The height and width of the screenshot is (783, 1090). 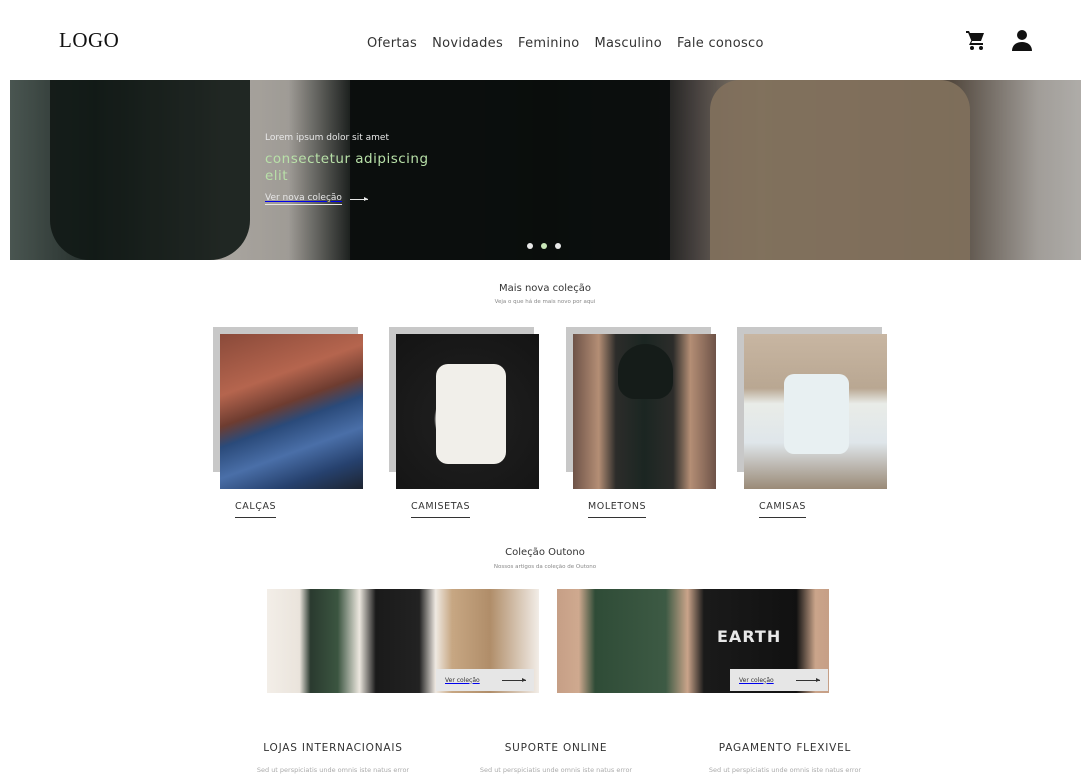 What do you see at coordinates (89, 40) in the screenshot?
I see `logo: LOGO` at bounding box center [89, 40].